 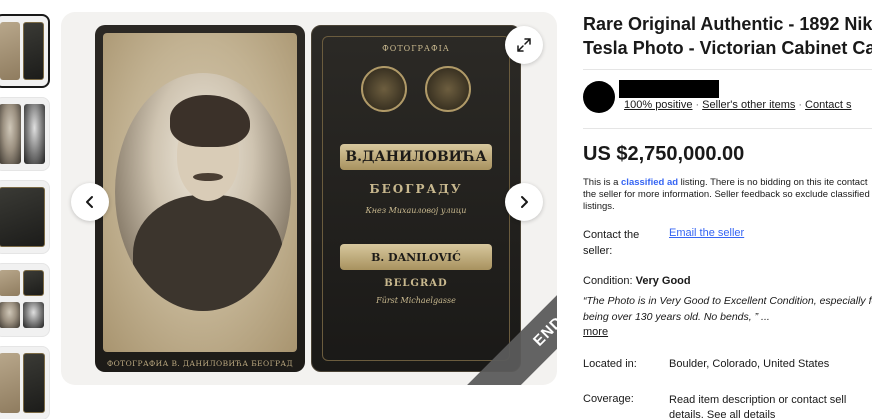 What do you see at coordinates (608, 281) in the screenshot?
I see `condition-label: Condition:` at bounding box center [608, 281].